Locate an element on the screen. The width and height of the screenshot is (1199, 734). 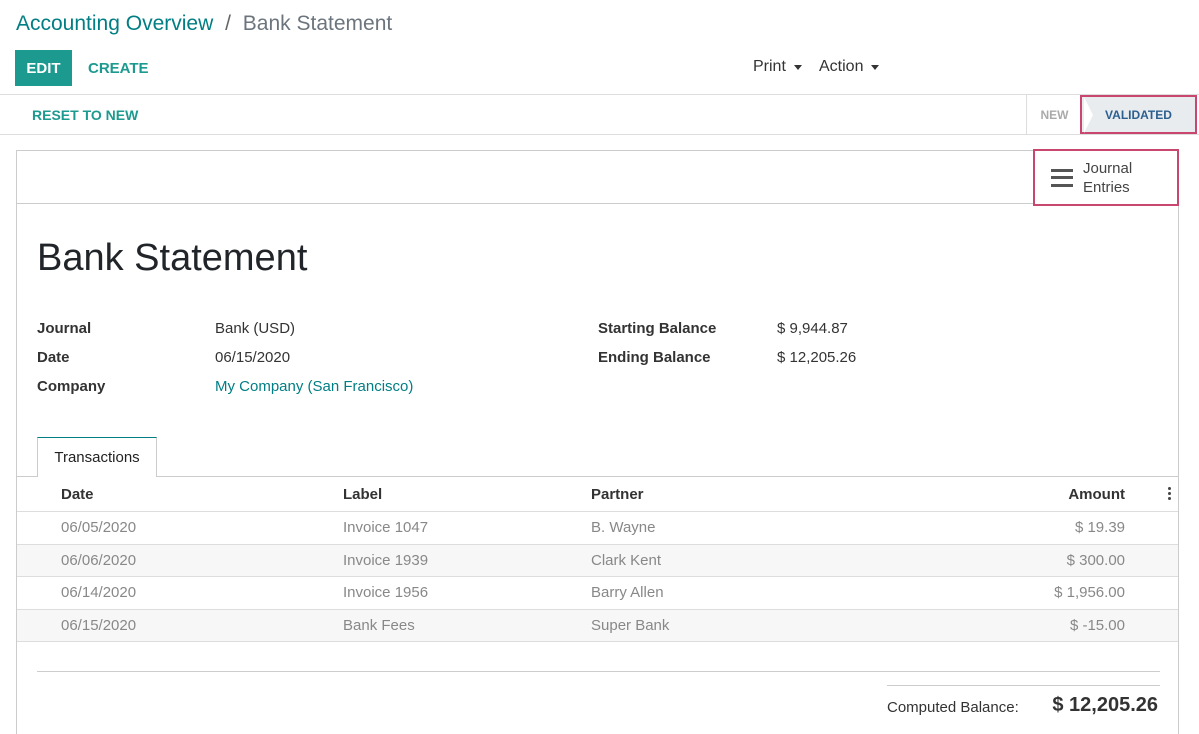
starting-balance-value: $ 9,944.87 is located at coordinates (812, 328).